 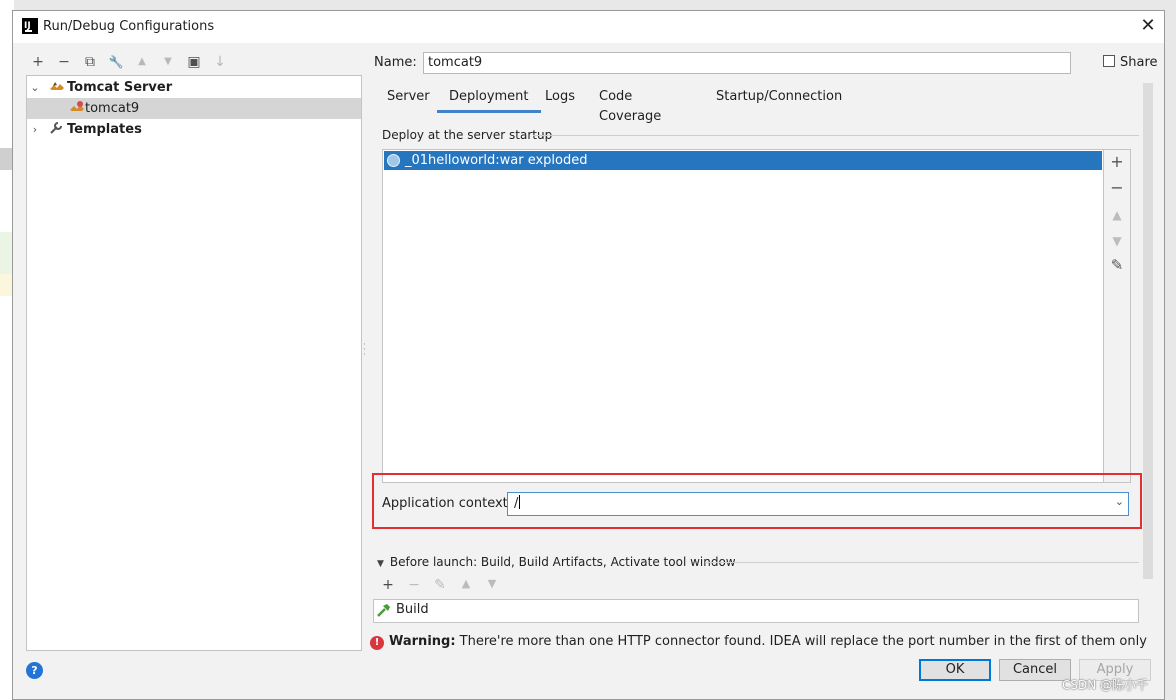 I want to click on tab-server: Server, so click(x=408, y=100).